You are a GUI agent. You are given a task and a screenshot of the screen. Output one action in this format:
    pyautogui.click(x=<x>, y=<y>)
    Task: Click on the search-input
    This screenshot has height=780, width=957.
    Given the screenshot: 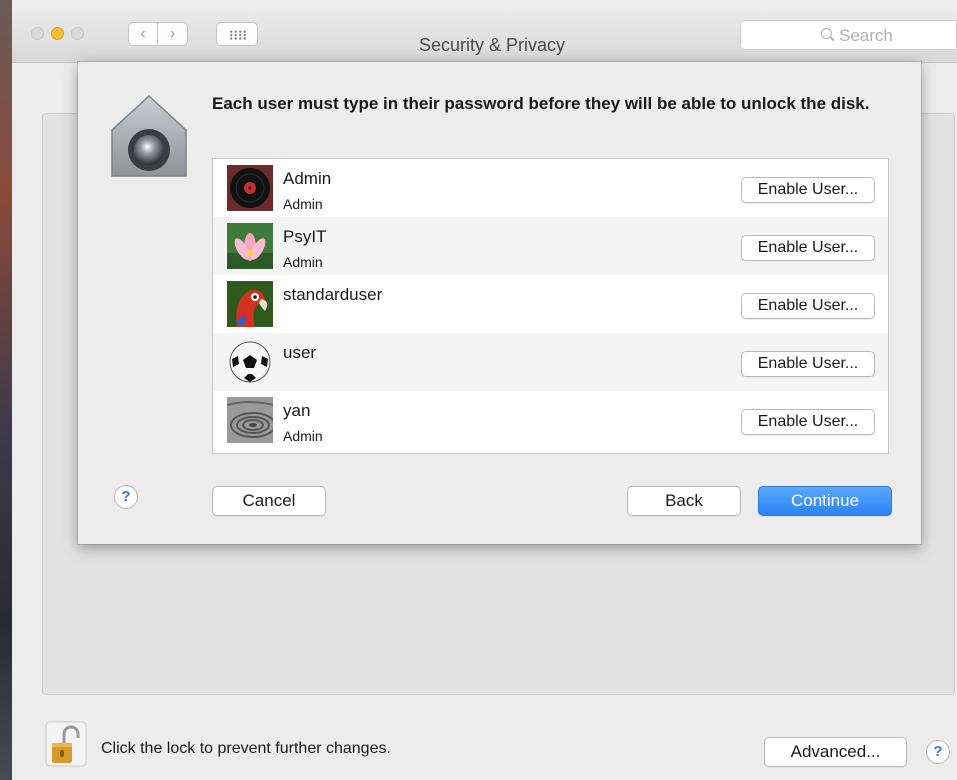 What is the action you would take?
    pyautogui.click(x=894, y=36)
    